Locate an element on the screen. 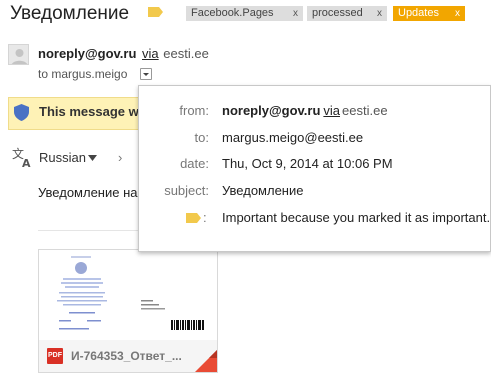 This screenshot has width=491, height=384. from-value: noreply@gov.ru via eesti.ee is located at coordinates (305, 110).